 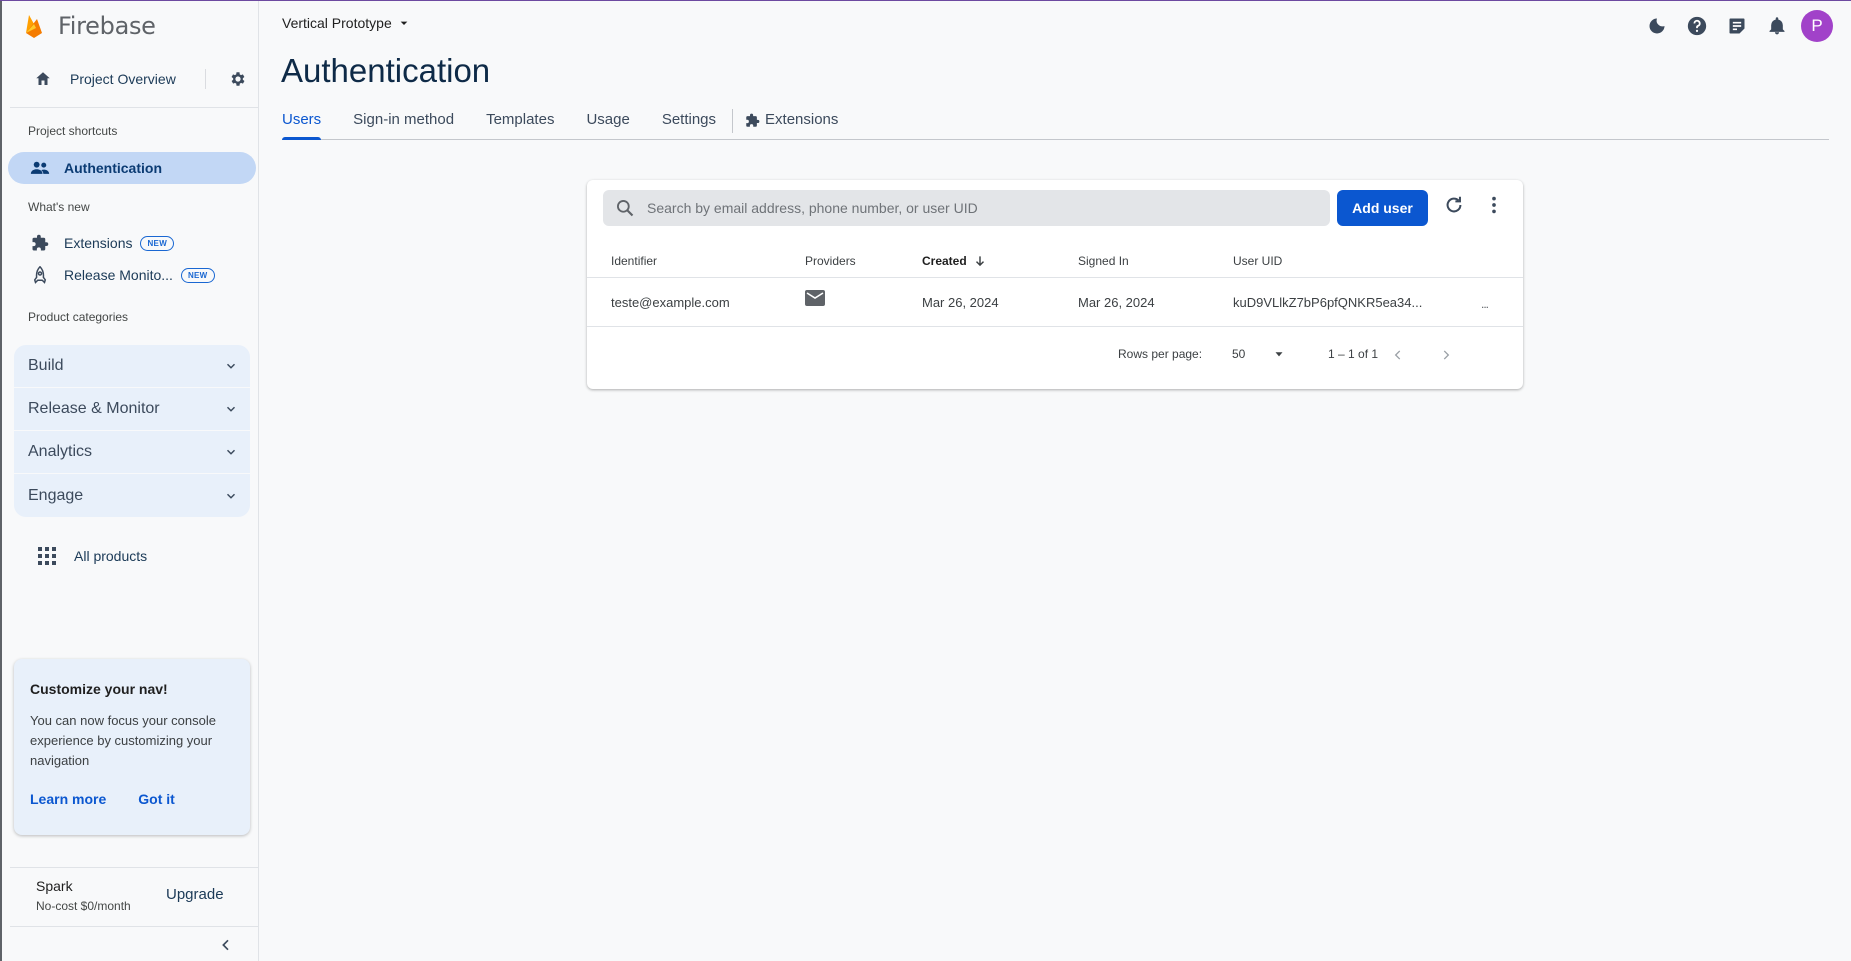 I want to click on sidebar-item-authentication: Authentication, so click(x=132, y=168).